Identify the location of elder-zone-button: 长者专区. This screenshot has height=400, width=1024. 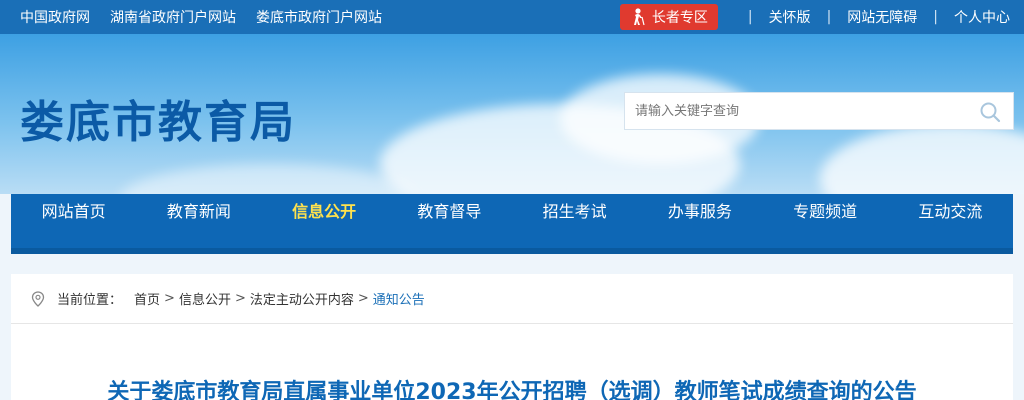
(668, 17).